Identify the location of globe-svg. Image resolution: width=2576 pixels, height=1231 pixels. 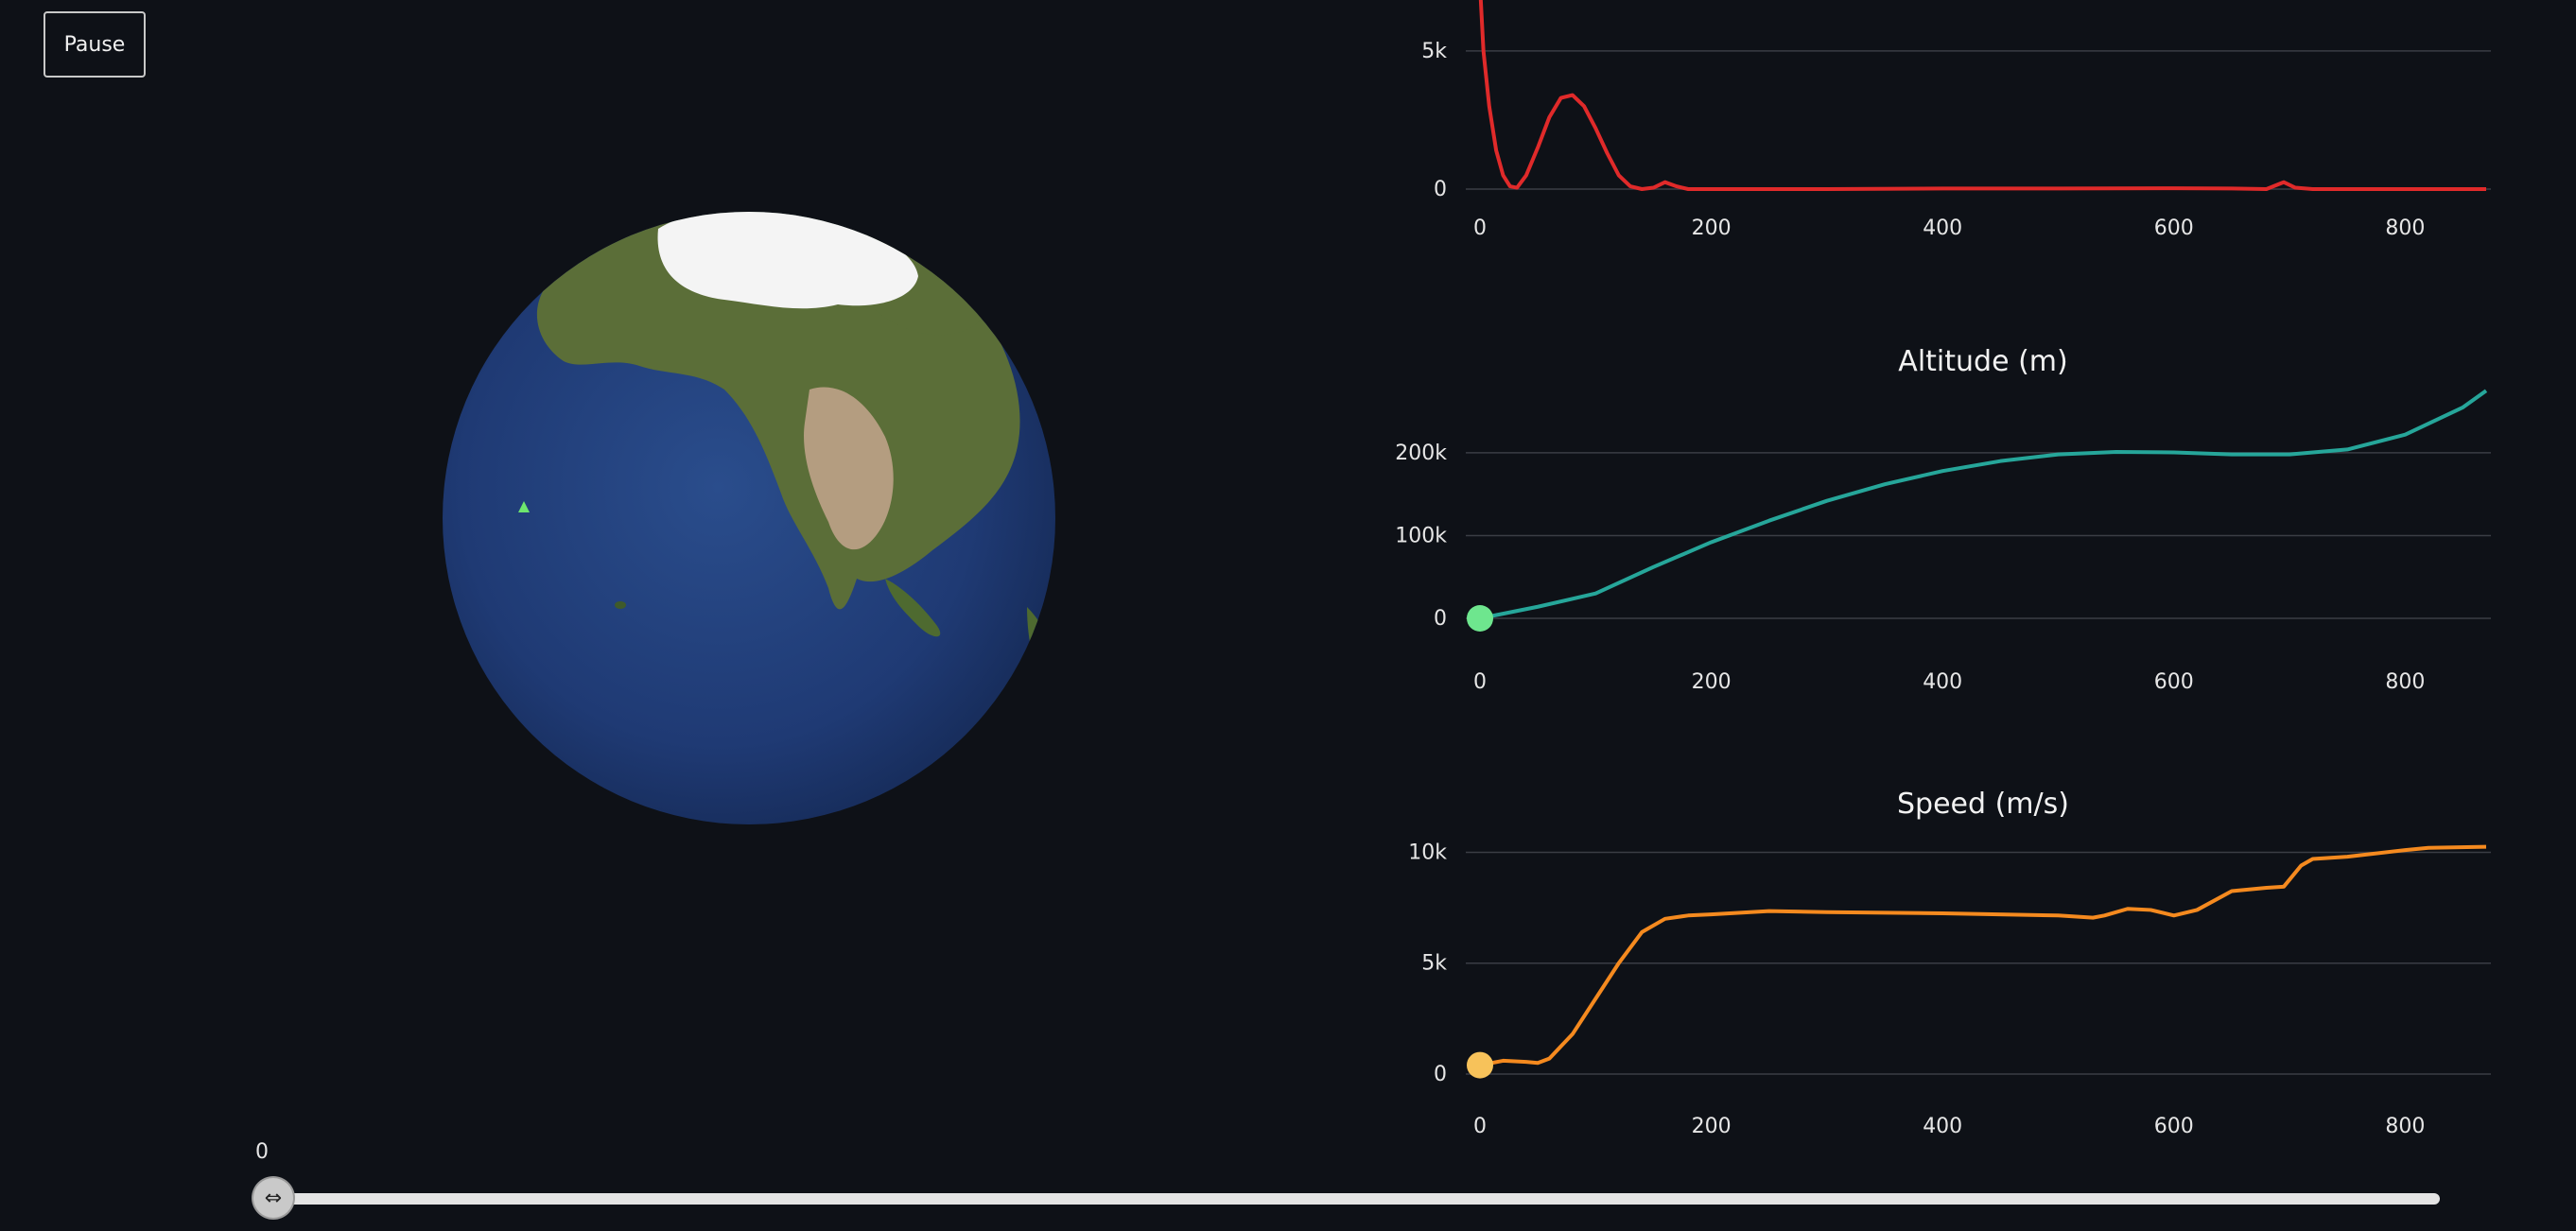
(749, 518).